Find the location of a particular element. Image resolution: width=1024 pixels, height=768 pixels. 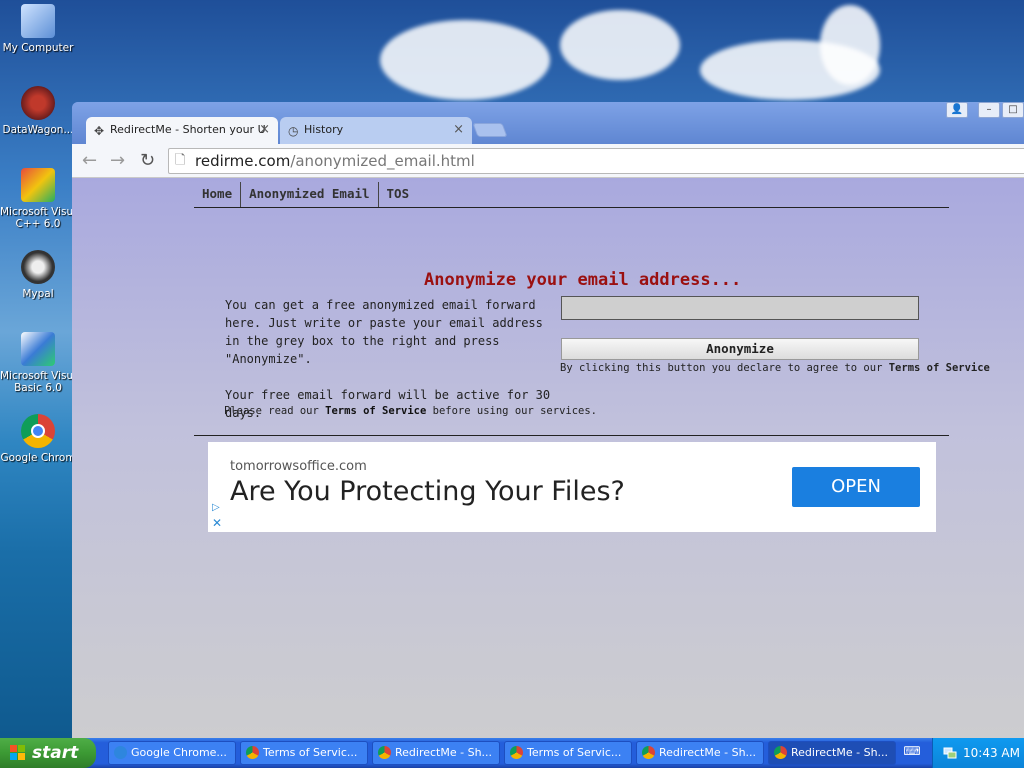

history-icon: ◷ is located at coordinates (293, 131).